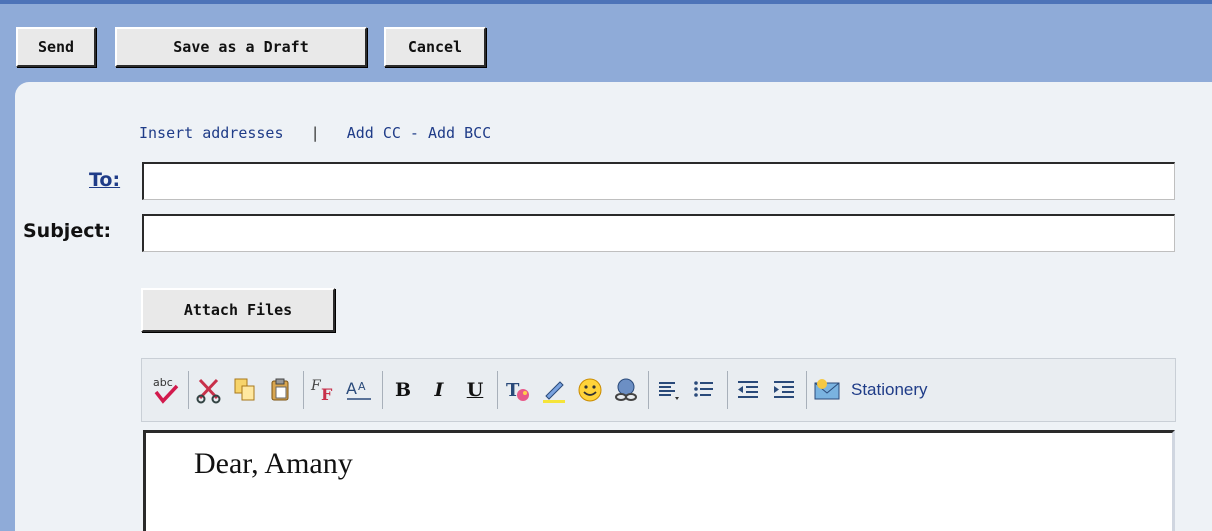  Describe the element at coordinates (439, 390) in the screenshot. I see `italic-icon: I` at that location.